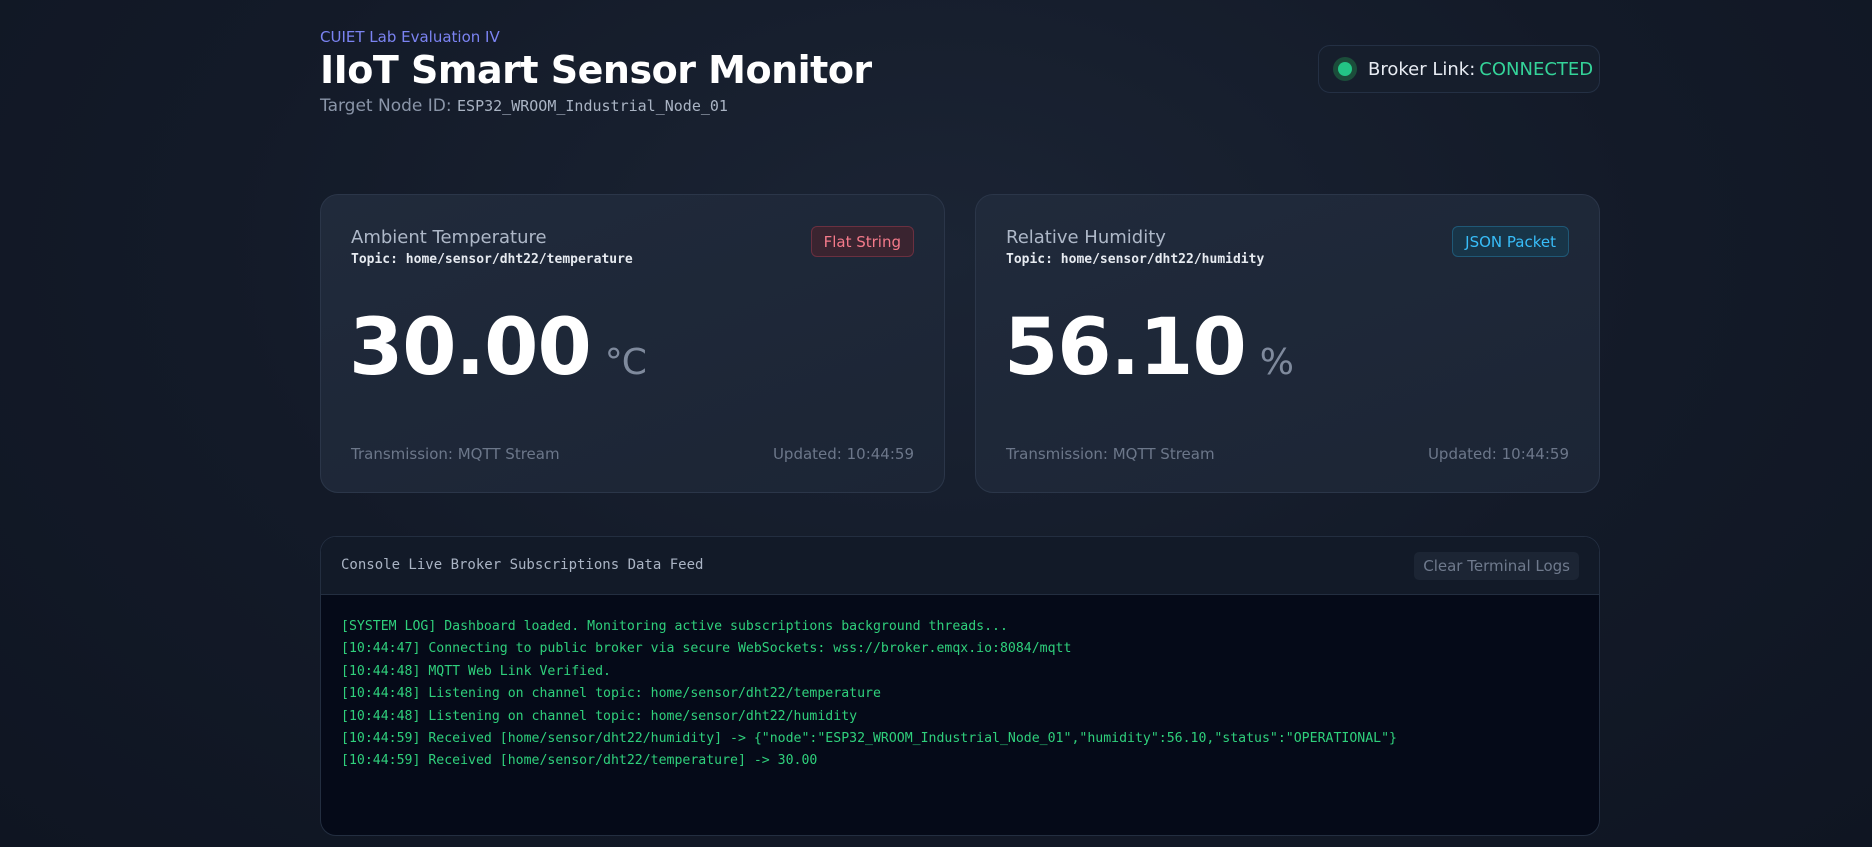  What do you see at coordinates (1345, 69) in the screenshot?
I see `status-dot-icon` at bounding box center [1345, 69].